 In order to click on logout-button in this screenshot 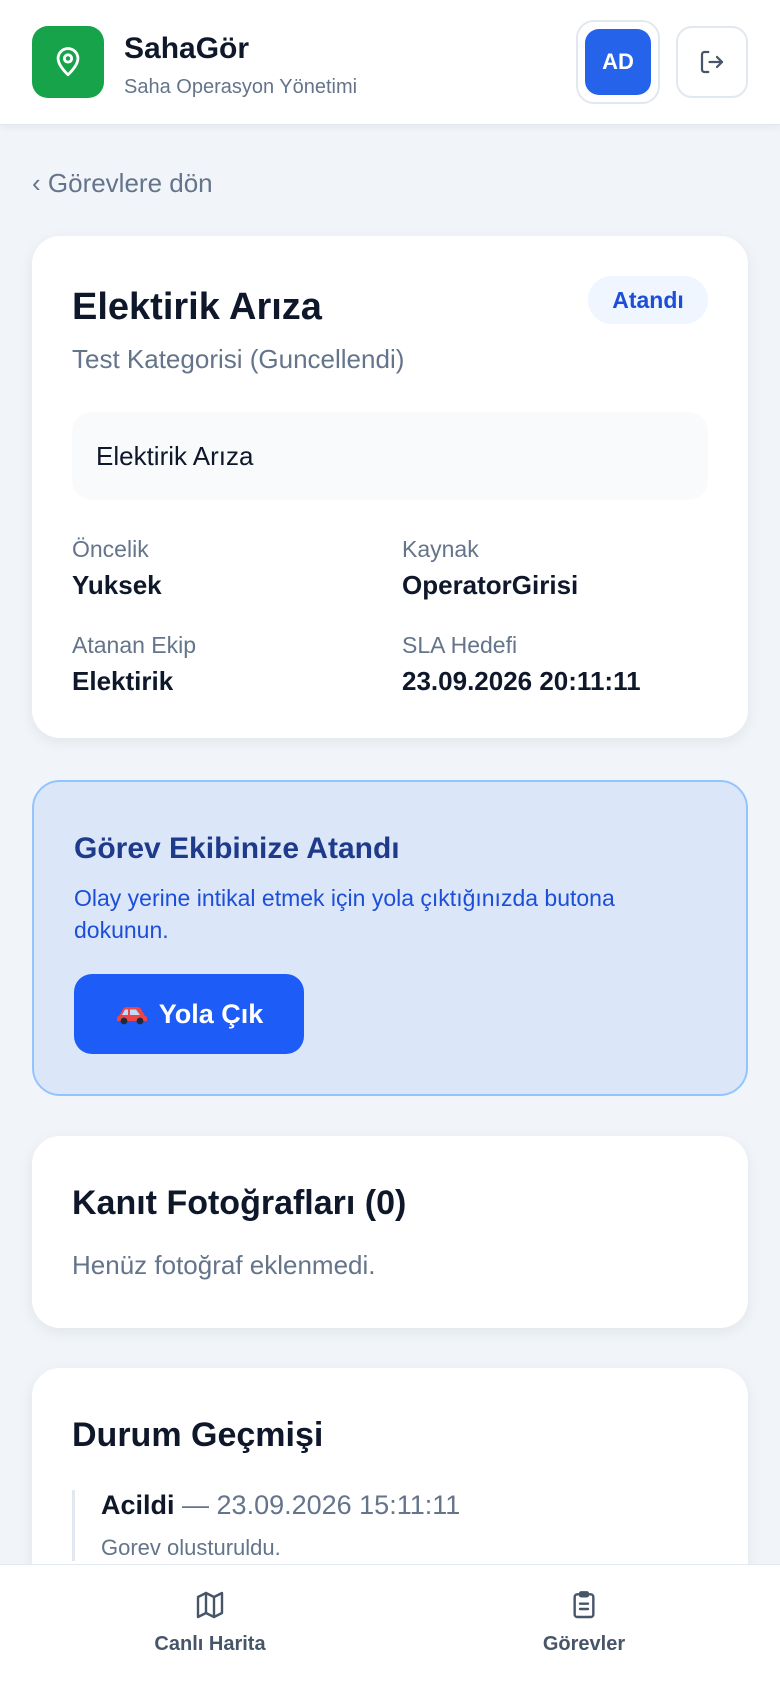, I will do `click(712, 62)`.